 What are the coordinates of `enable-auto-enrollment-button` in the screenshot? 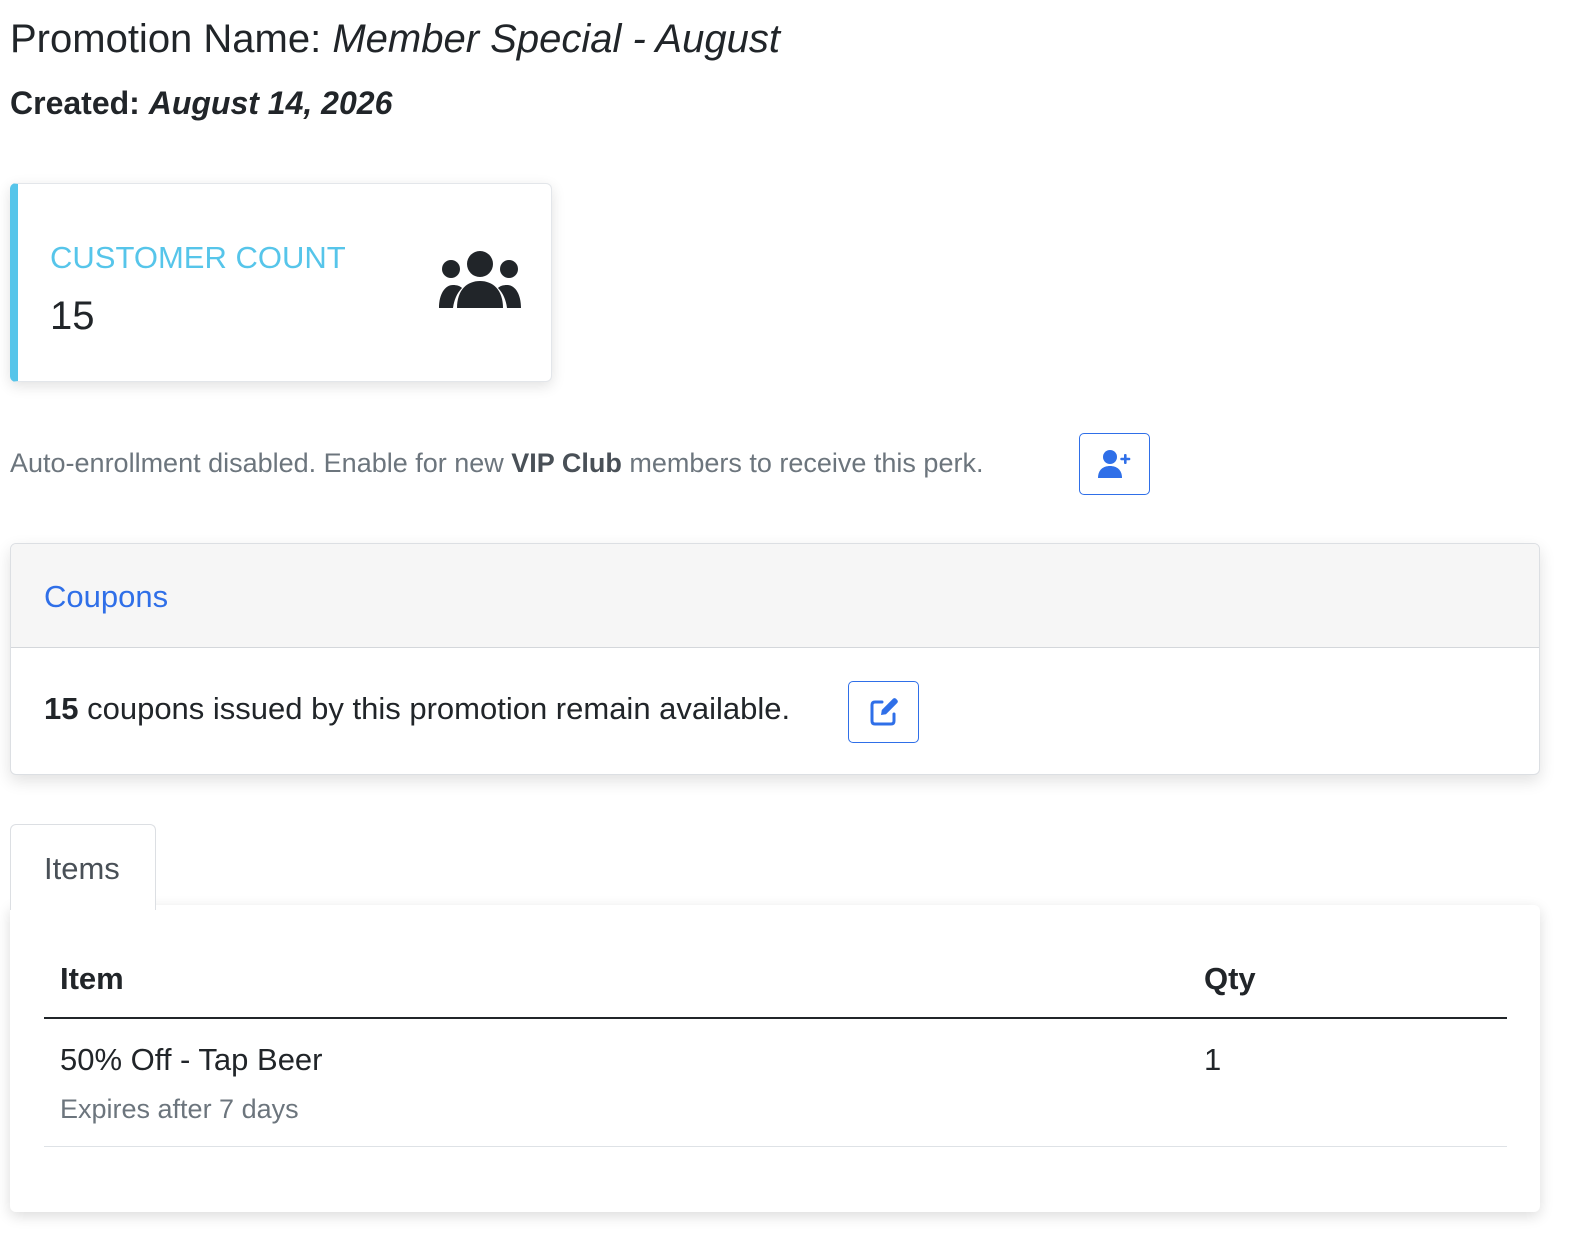 It's located at (1114, 464).